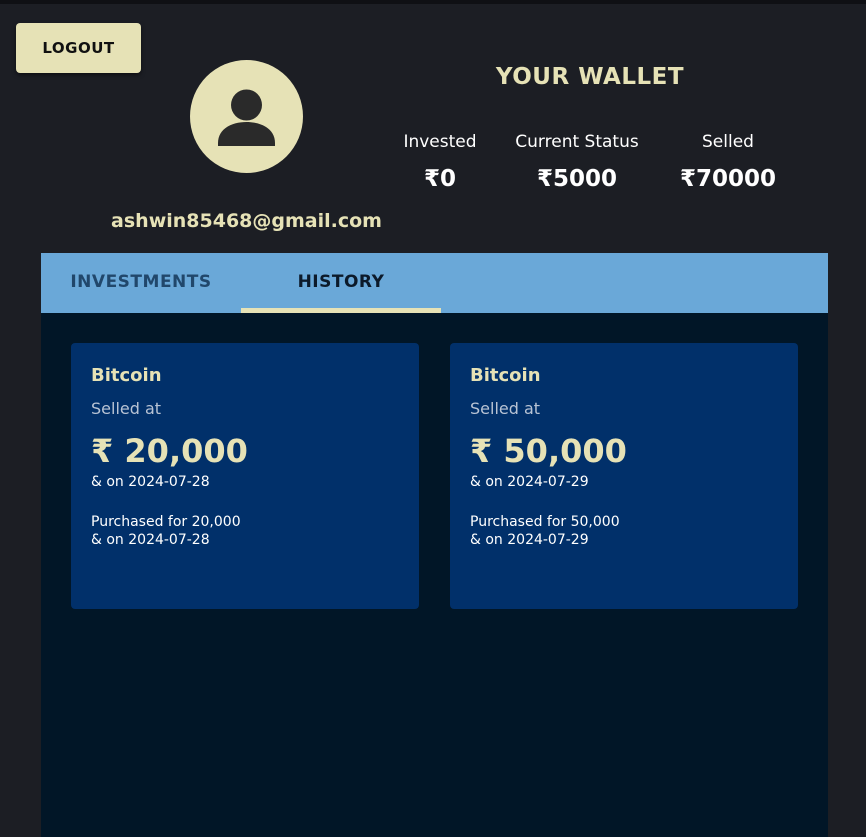 The height and width of the screenshot is (837, 866). I want to click on logout-button: LOGOUT, so click(78, 48).